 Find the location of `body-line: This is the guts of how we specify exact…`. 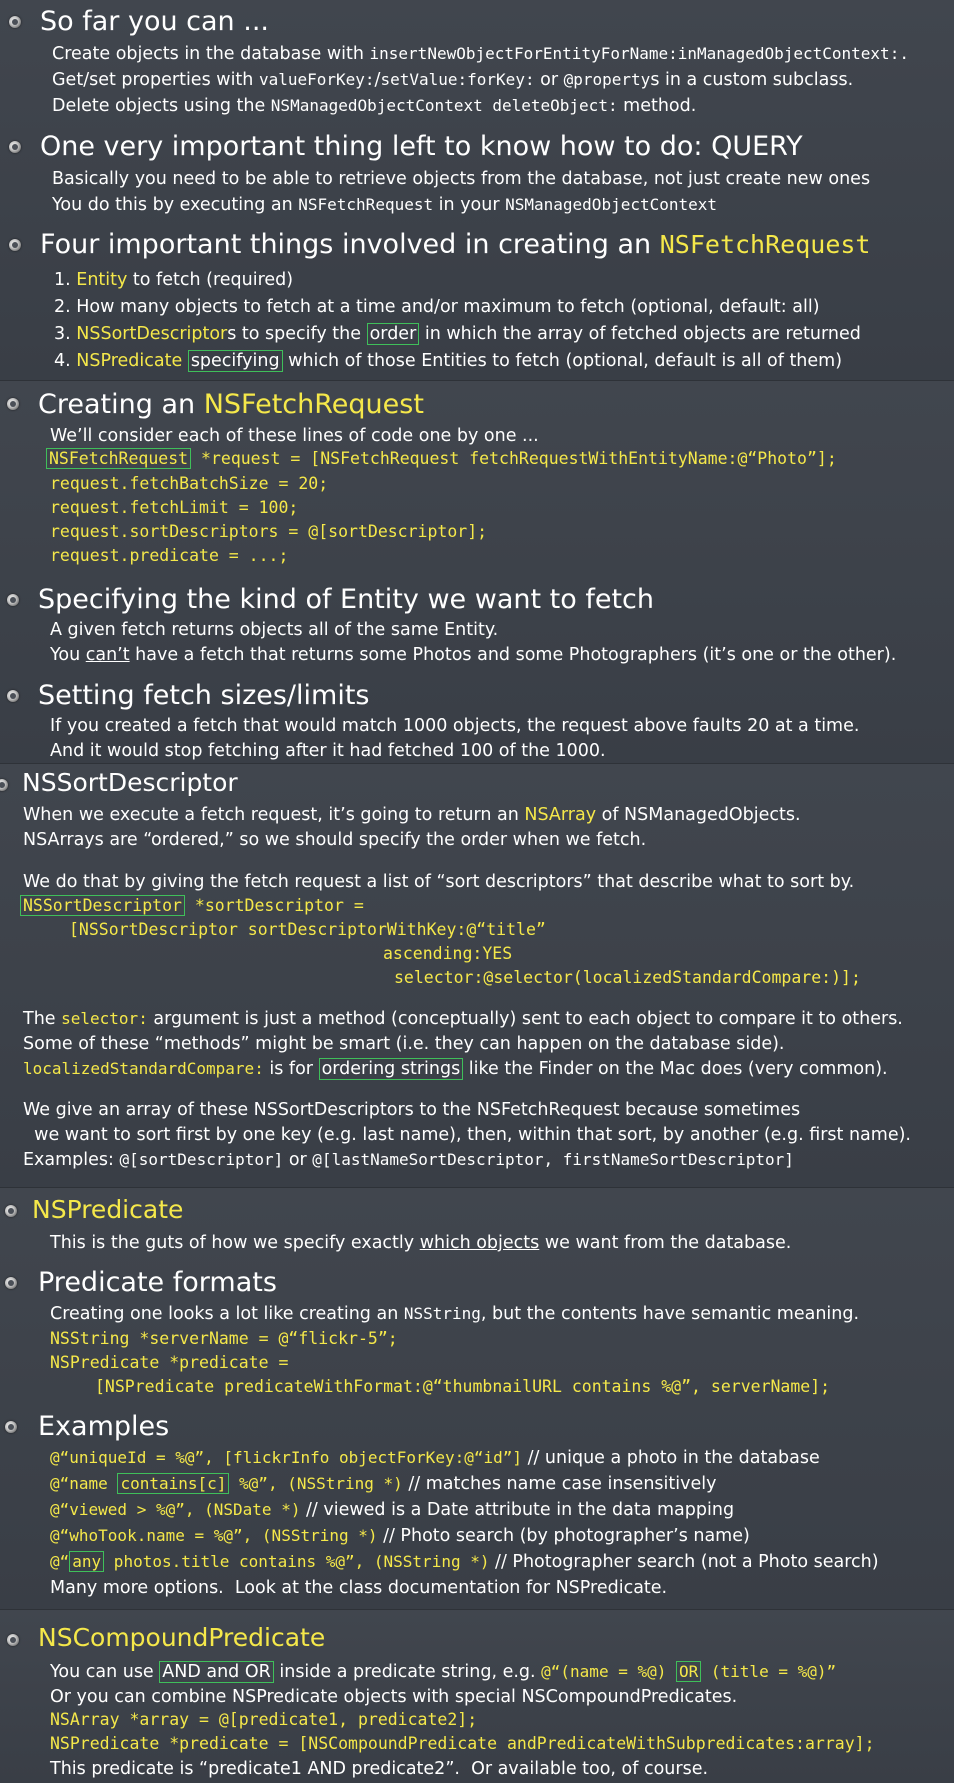

body-line: This is the guts of how we specify exact… is located at coordinates (421, 1243).